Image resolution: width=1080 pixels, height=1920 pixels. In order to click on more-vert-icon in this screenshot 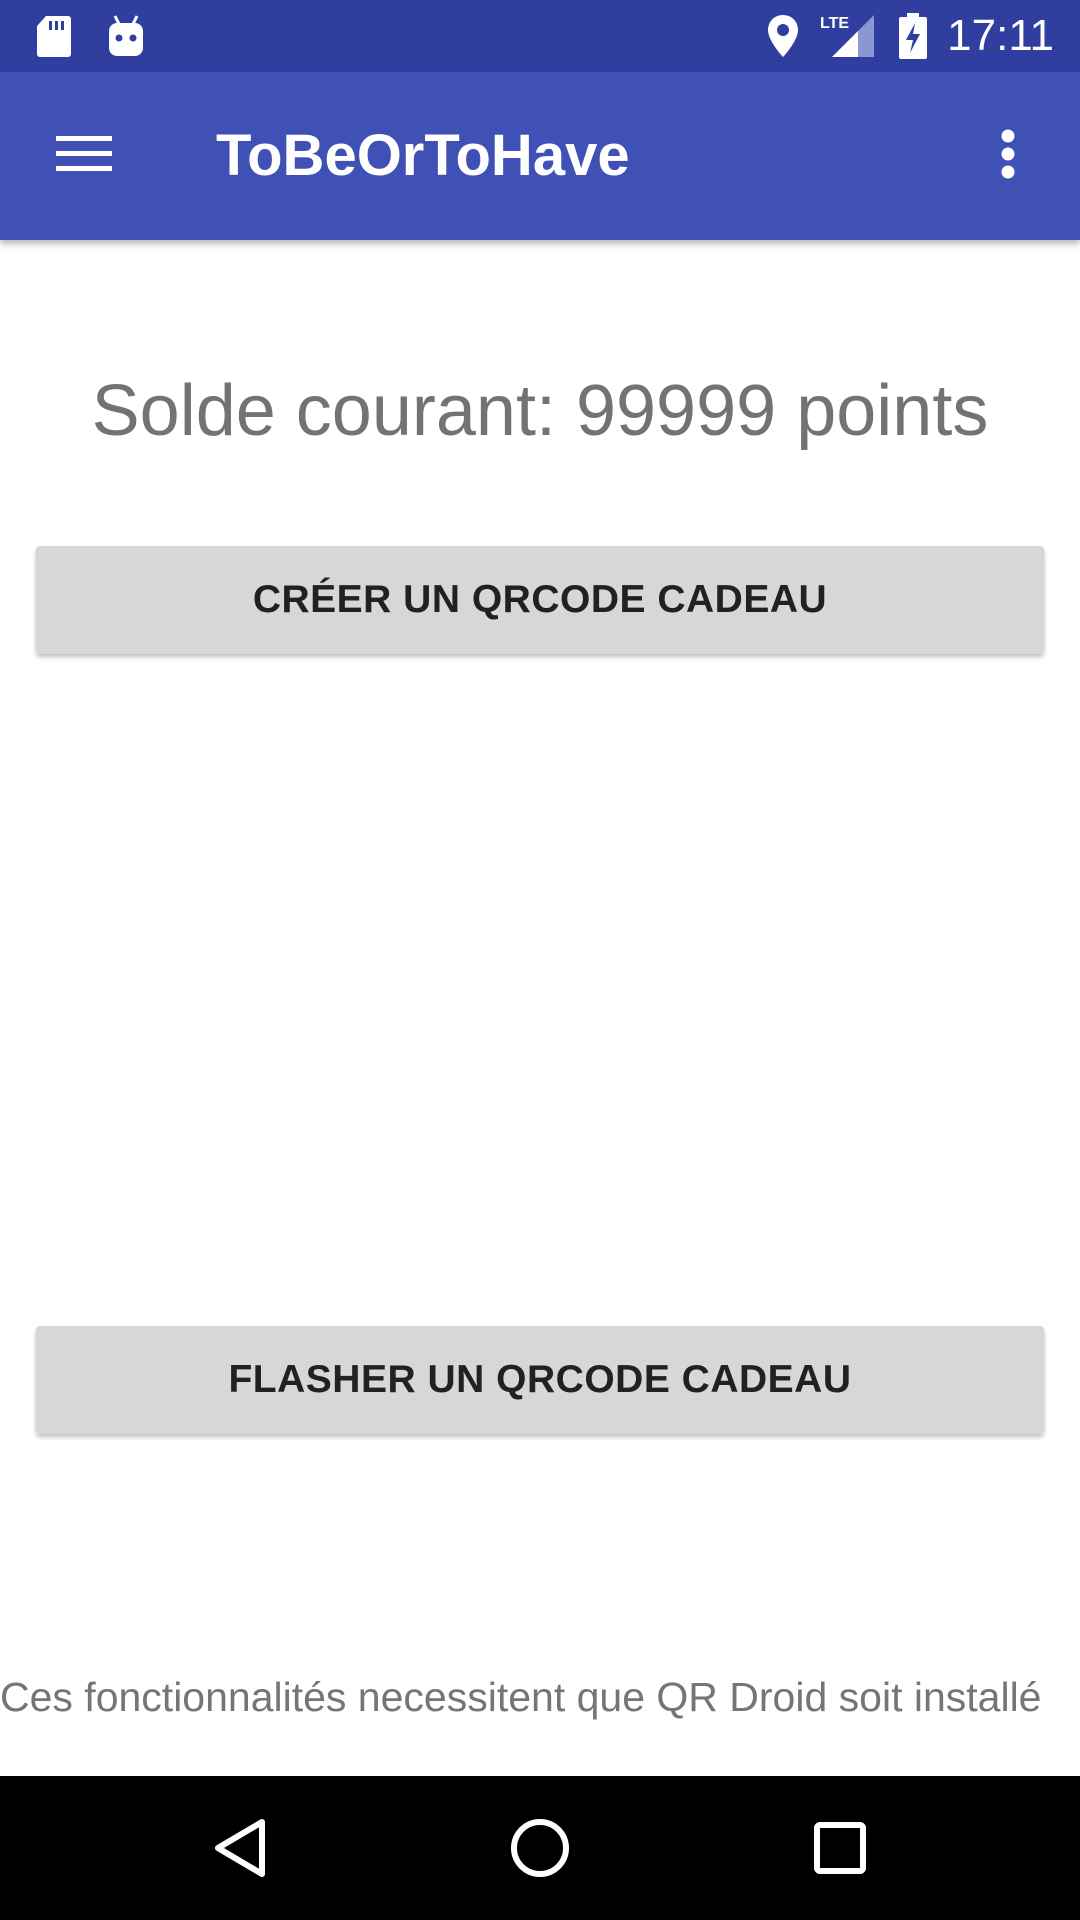, I will do `click(1008, 154)`.